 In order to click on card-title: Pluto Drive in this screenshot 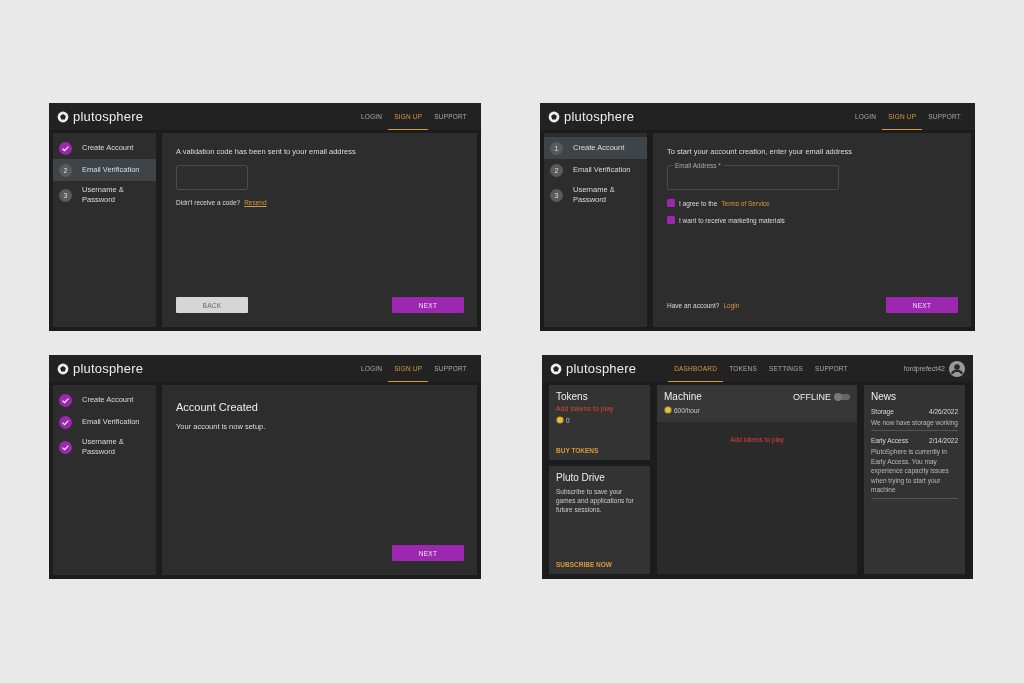, I will do `click(581, 477)`.